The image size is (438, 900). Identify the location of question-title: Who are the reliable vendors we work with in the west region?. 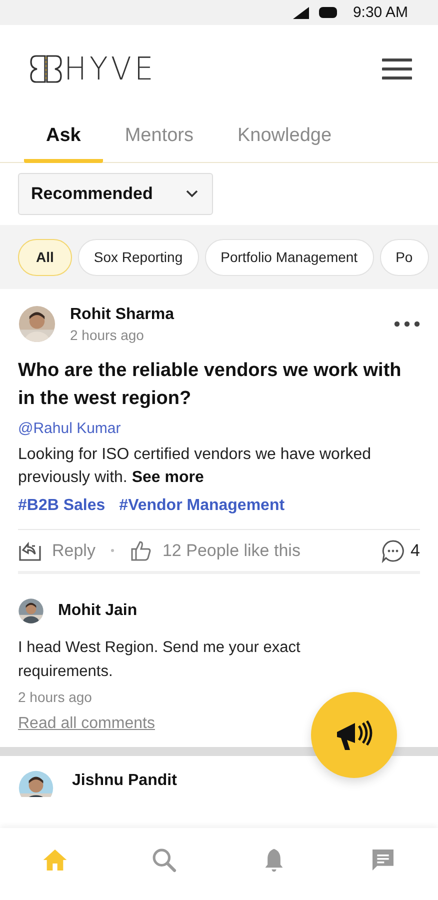
(210, 385).